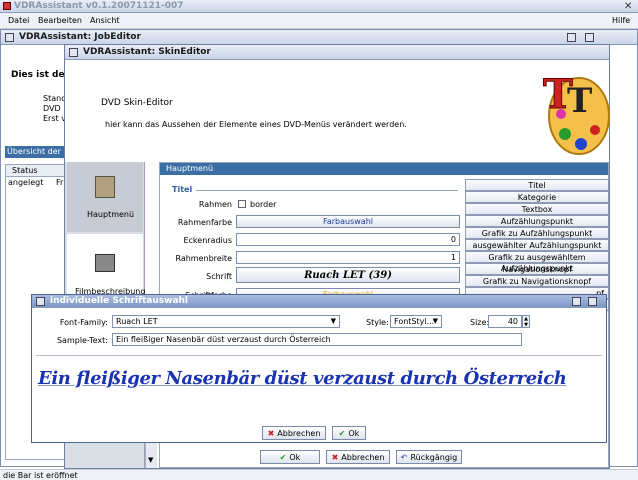 The image size is (638, 480). Describe the element at coordinates (54, 118) in the screenshot. I see `job-line-3: Erst v` at that location.